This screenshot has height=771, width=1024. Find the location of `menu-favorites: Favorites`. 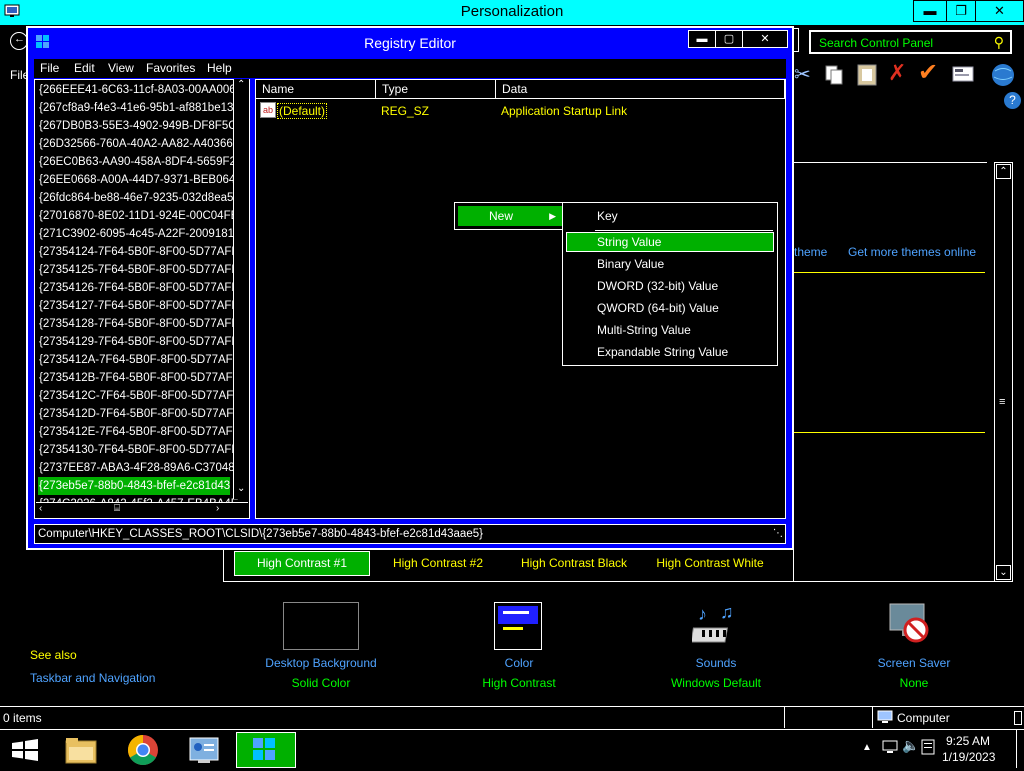

menu-favorites: Favorites is located at coordinates (170, 68).